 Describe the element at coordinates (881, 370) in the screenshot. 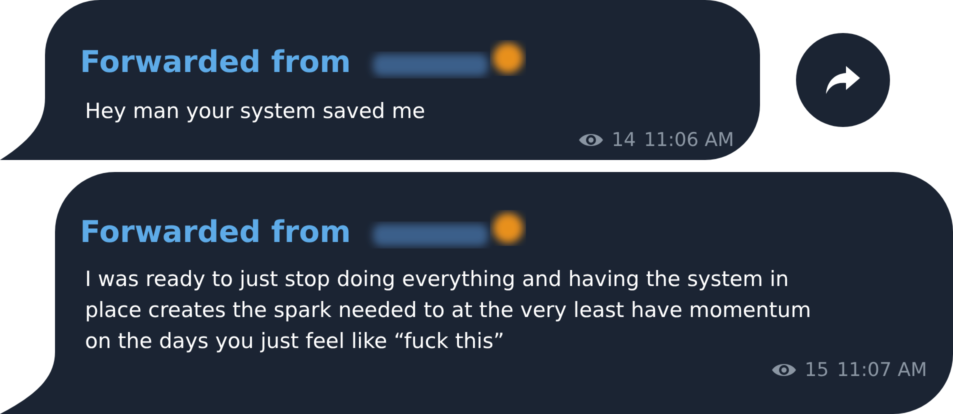

I see `message-time: 11:07 AM` at that location.